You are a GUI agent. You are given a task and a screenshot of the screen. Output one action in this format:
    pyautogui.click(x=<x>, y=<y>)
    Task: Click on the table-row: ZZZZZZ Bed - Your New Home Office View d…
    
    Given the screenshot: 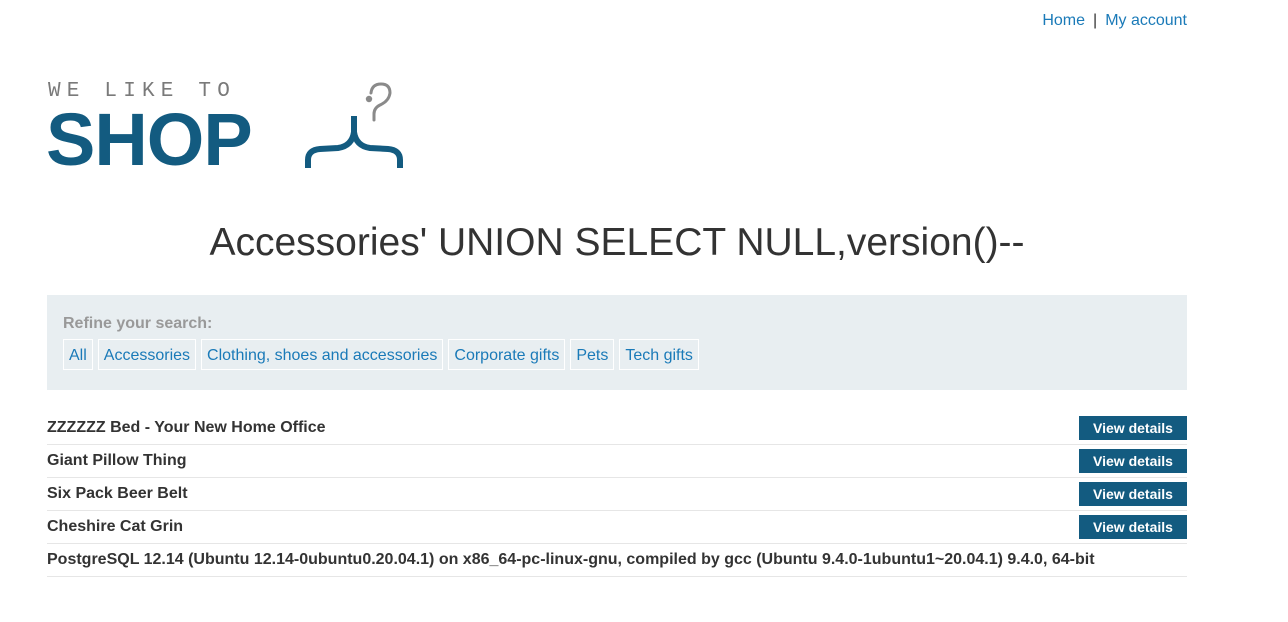 What is the action you would take?
    pyautogui.click(x=617, y=428)
    